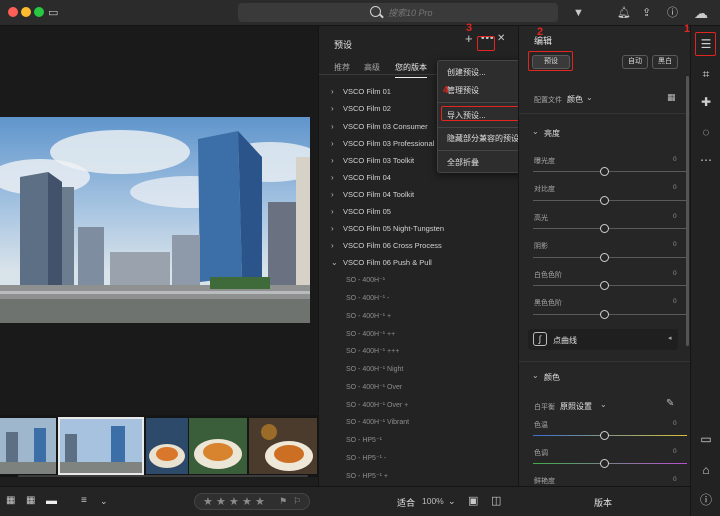 Image resolution: width=720 pixels, height=516 pixels. I want to click on healing-brush-icon: ✚, so click(706, 102).